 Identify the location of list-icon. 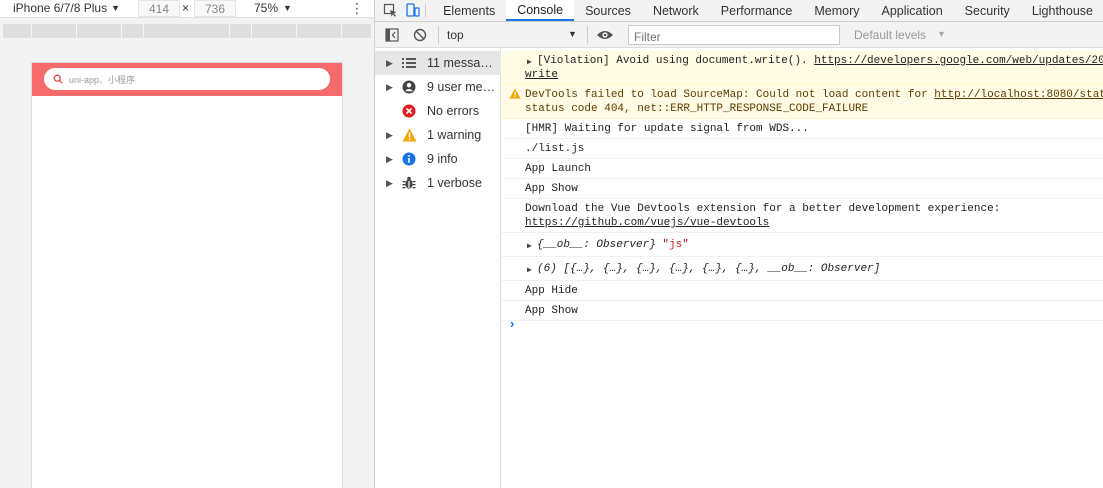
(409, 63).